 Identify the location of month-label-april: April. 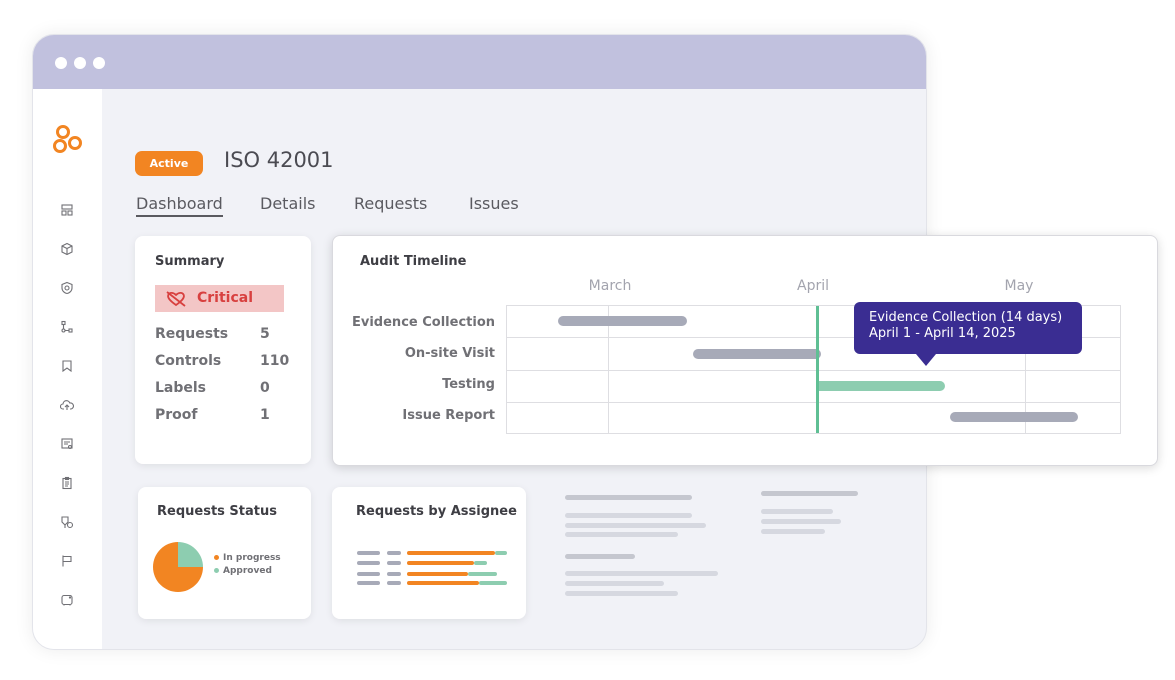
(813, 286).